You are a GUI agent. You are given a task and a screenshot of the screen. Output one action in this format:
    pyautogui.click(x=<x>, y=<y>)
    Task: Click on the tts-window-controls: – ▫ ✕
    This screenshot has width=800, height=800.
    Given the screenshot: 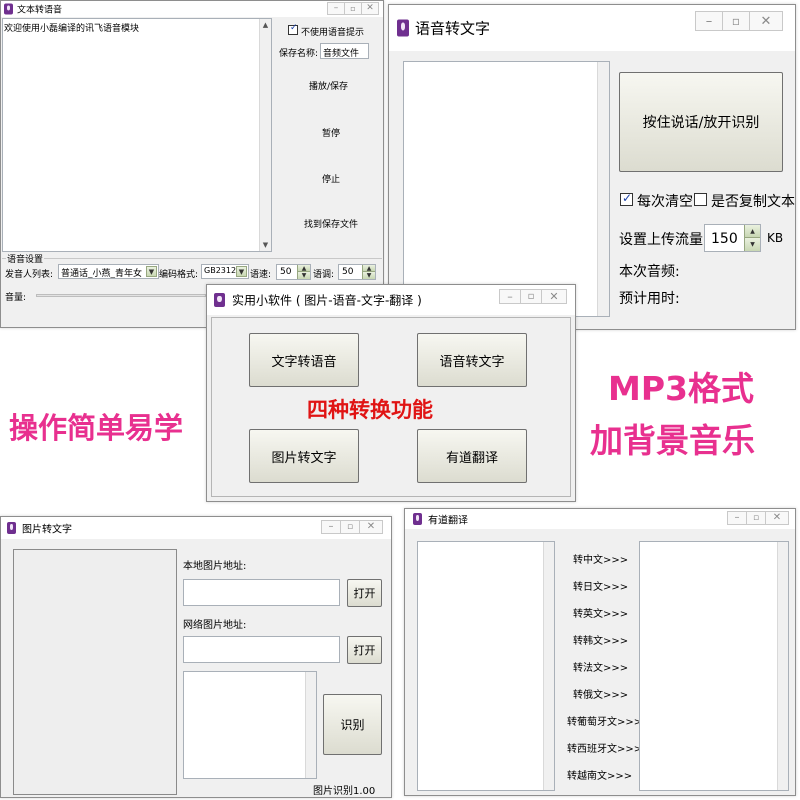 What is the action you would take?
    pyautogui.click(x=353, y=8)
    